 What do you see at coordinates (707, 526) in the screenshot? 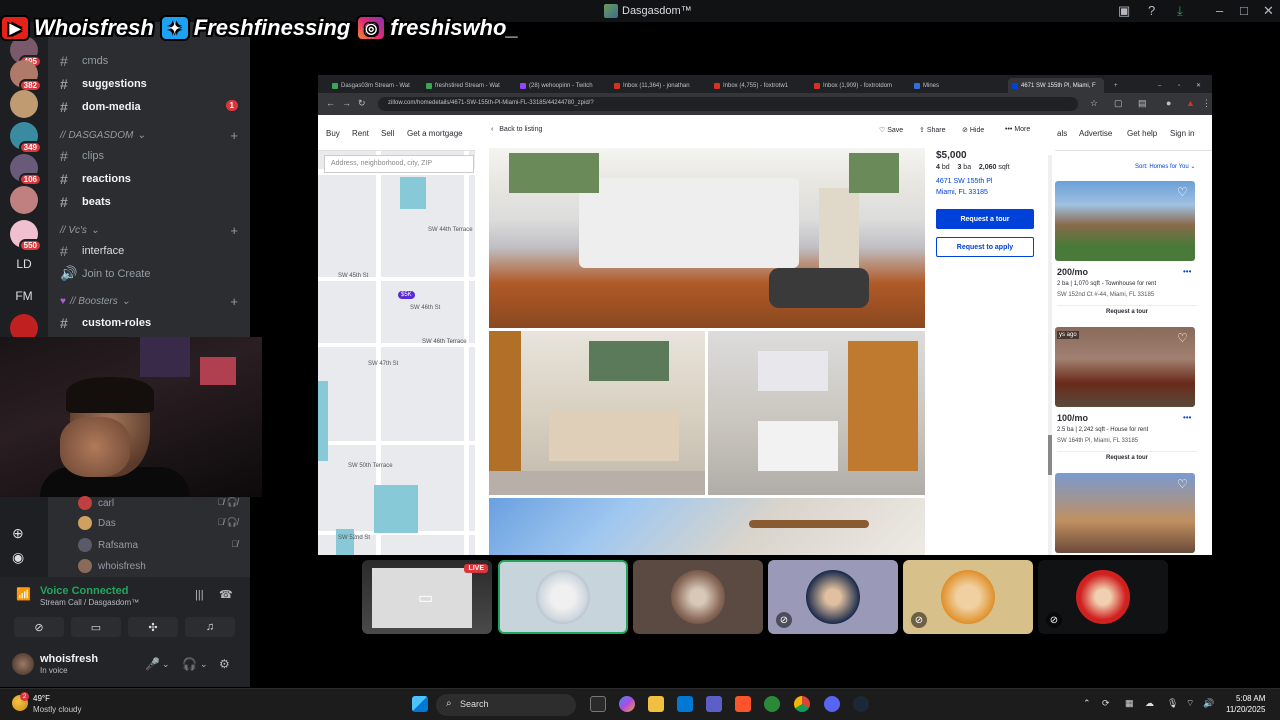
I see `living-photo` at bounding box center [707, 526].